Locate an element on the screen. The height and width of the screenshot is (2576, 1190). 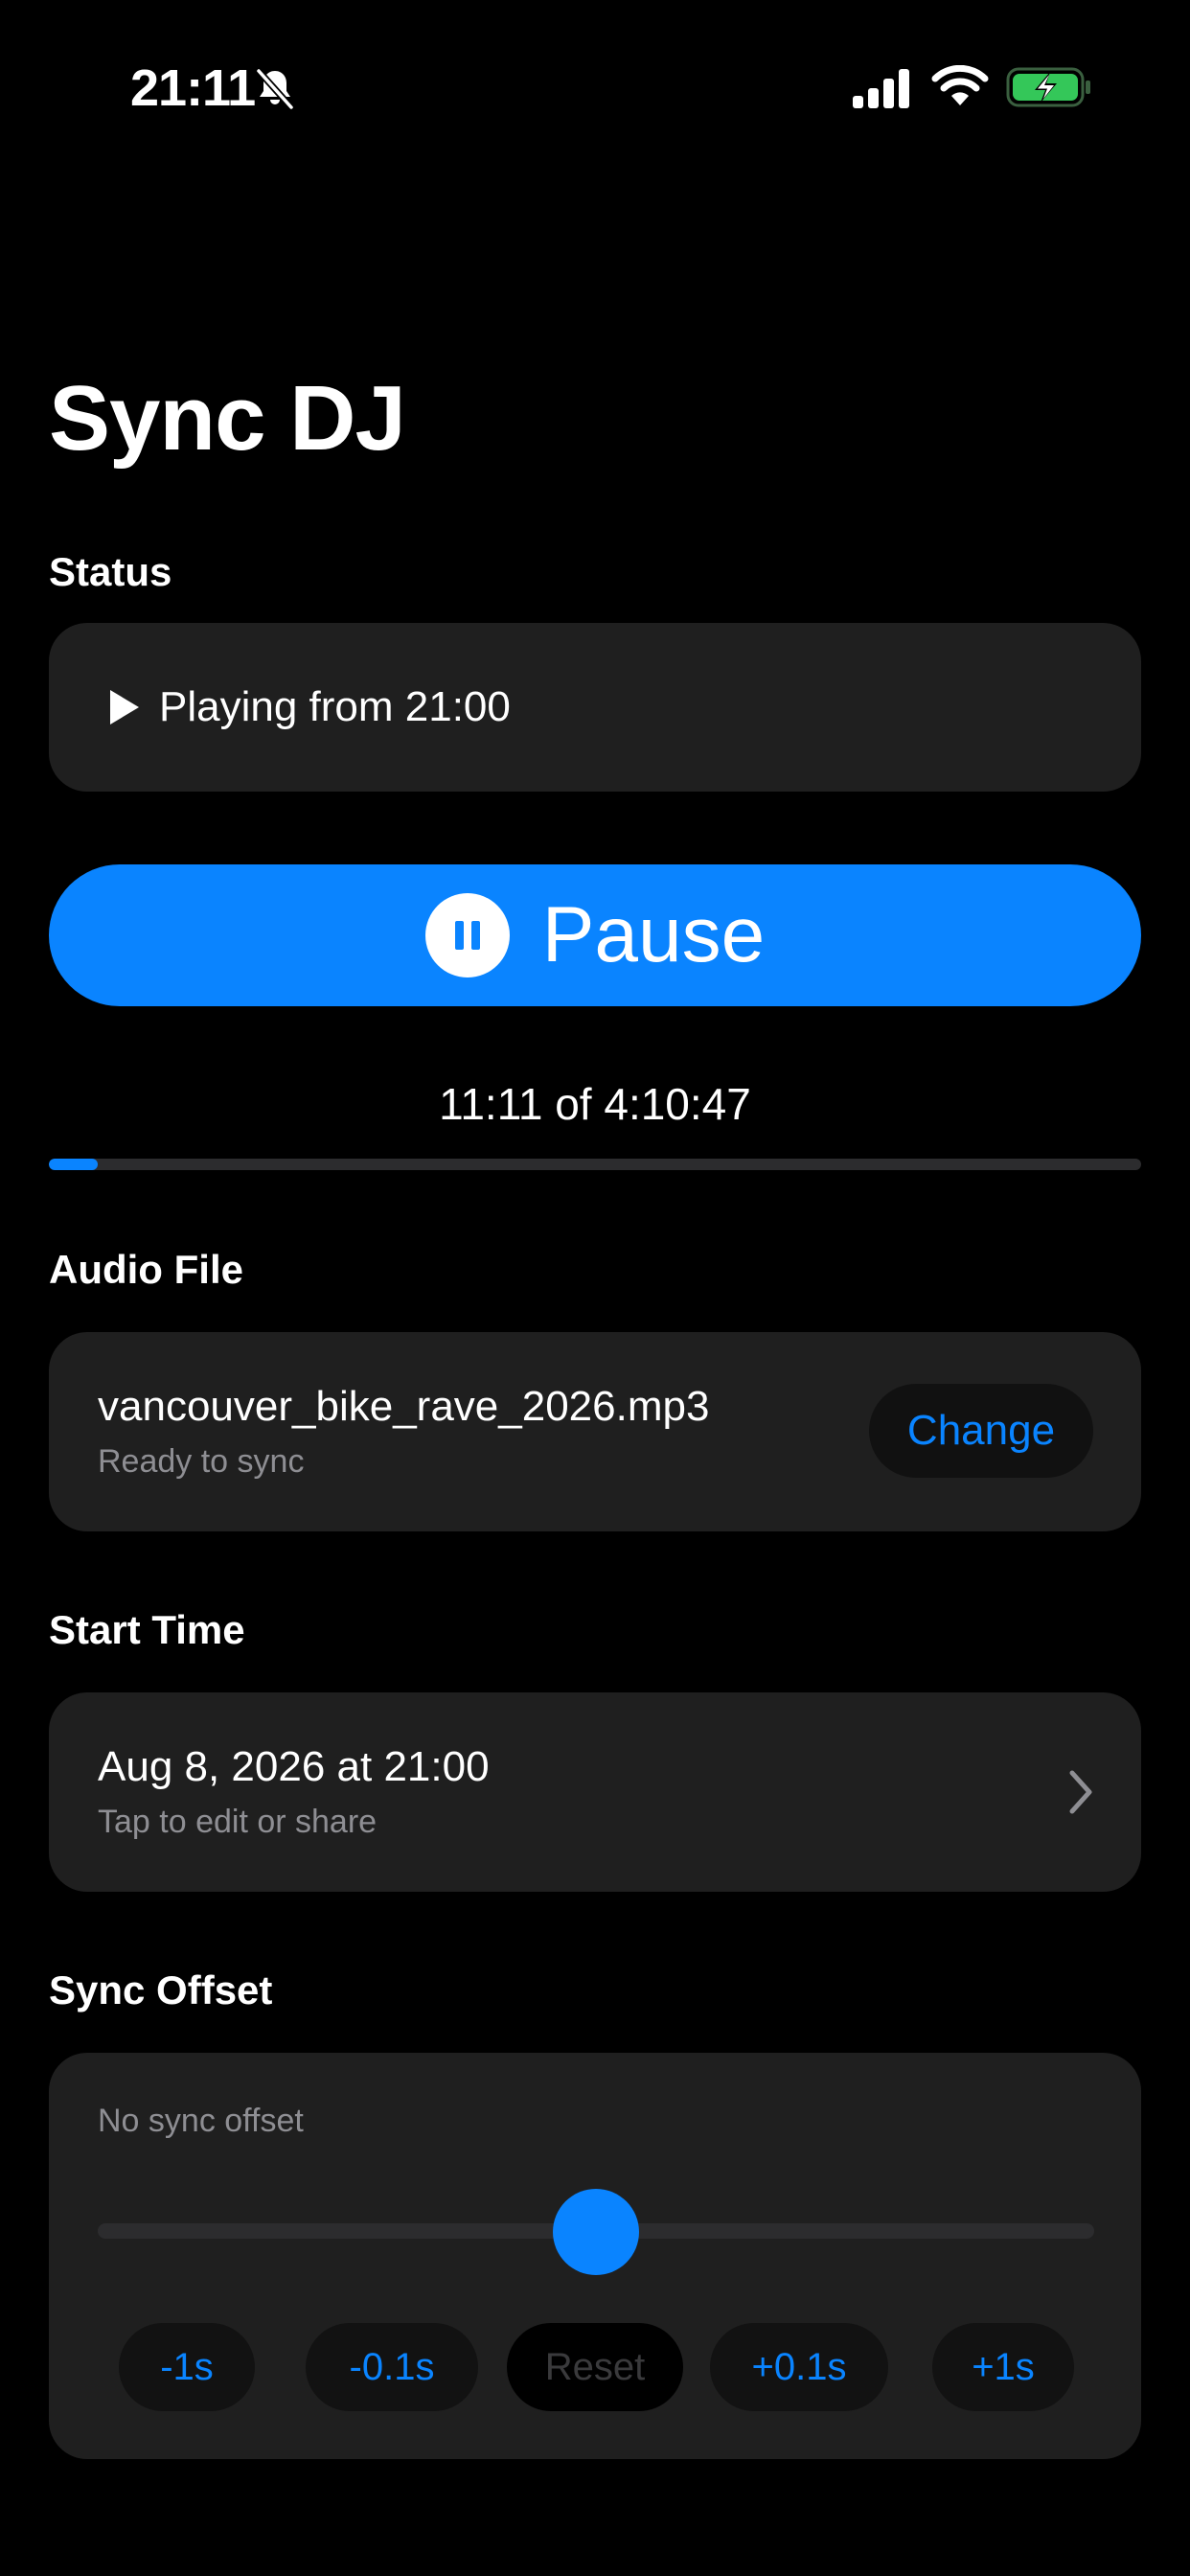
sync-offset-section-label: Sync Offset is located at coordinates (161, 1989).